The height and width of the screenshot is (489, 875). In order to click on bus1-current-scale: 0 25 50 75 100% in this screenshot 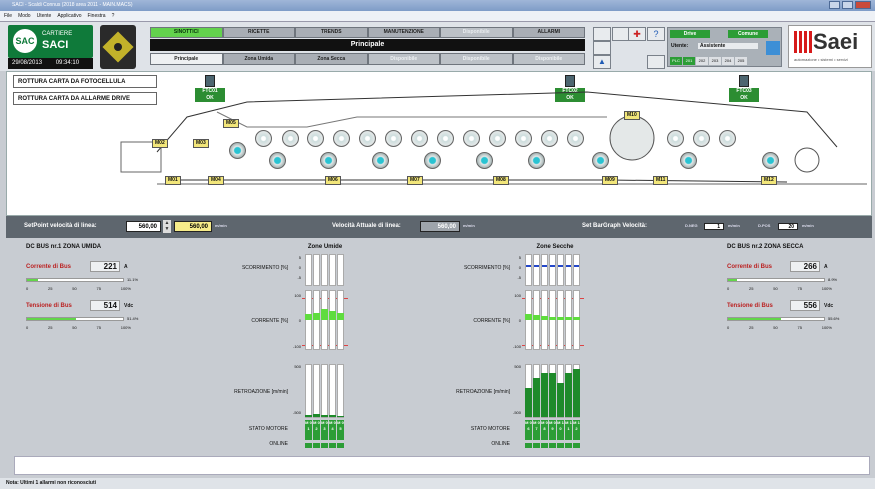, I will do `click(78, 288)`.